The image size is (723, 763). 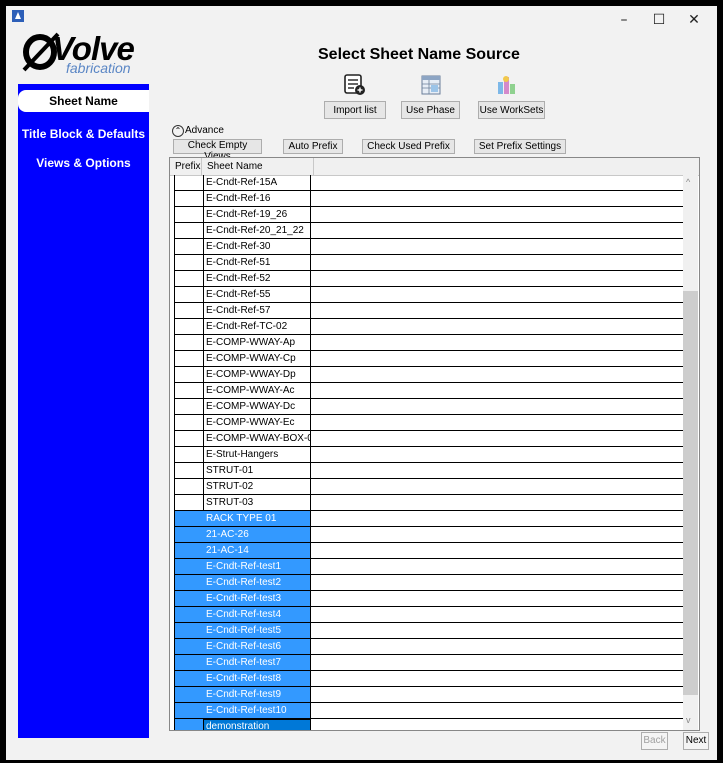 I want to click on vertical-scrollbar: ^ v, so click(x=690, y=452).